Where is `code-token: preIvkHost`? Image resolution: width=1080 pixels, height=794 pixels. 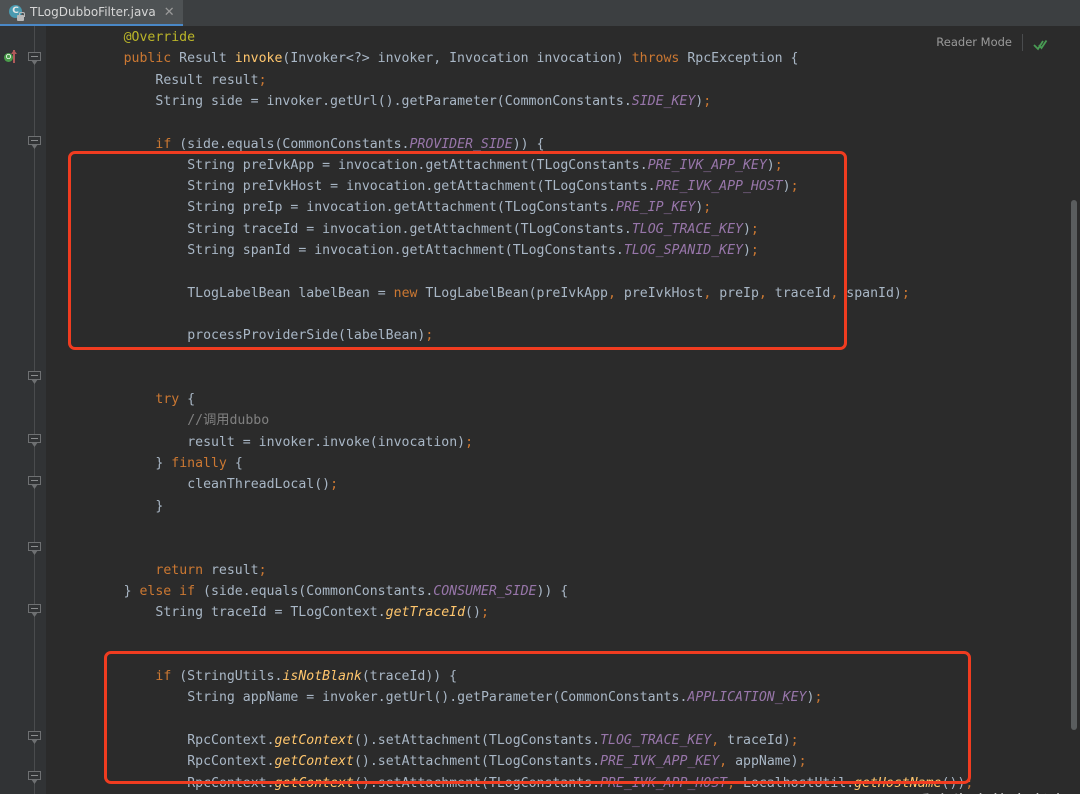 code-token: preIvkHost is located at coordinates (659, 293).